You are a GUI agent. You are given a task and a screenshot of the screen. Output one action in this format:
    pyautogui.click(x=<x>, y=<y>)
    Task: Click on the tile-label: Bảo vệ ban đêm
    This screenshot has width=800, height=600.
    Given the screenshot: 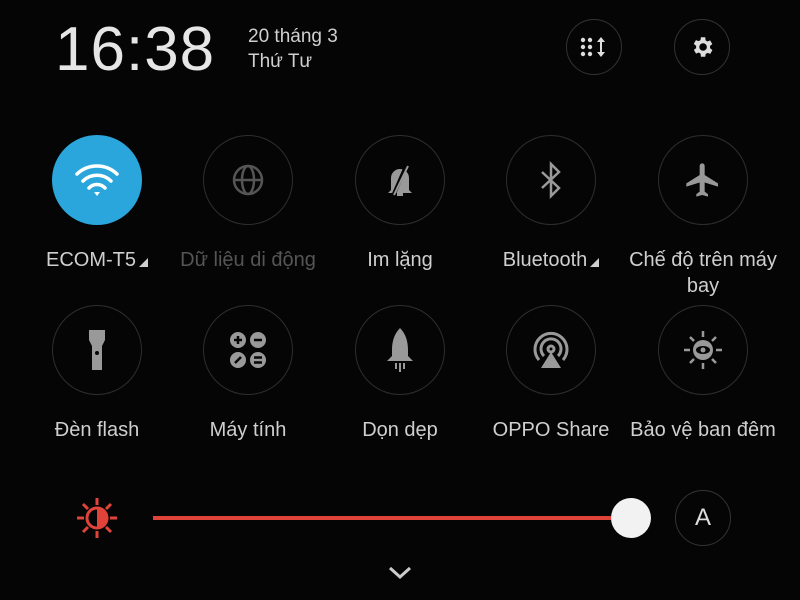 What is the action you would take?
    pyautogui.click(x=703, y=430)
    